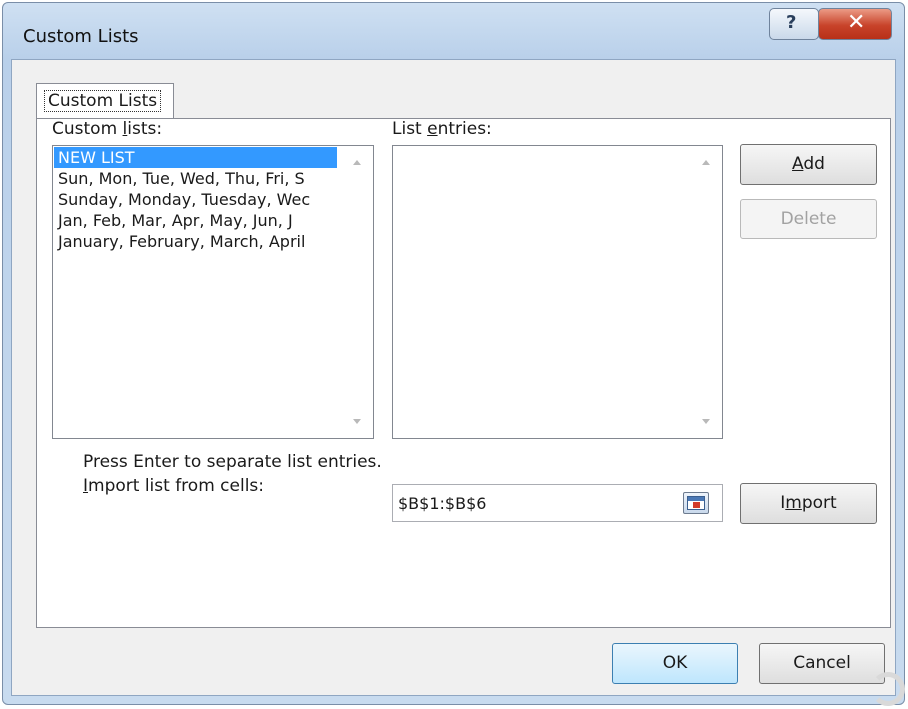 Image resolution: width=908 pixels, height=709 pixels. What do you see at coordinates (808, 164) in the screenshot?
I see `add-button: Add` at bounding box center [808, 164].